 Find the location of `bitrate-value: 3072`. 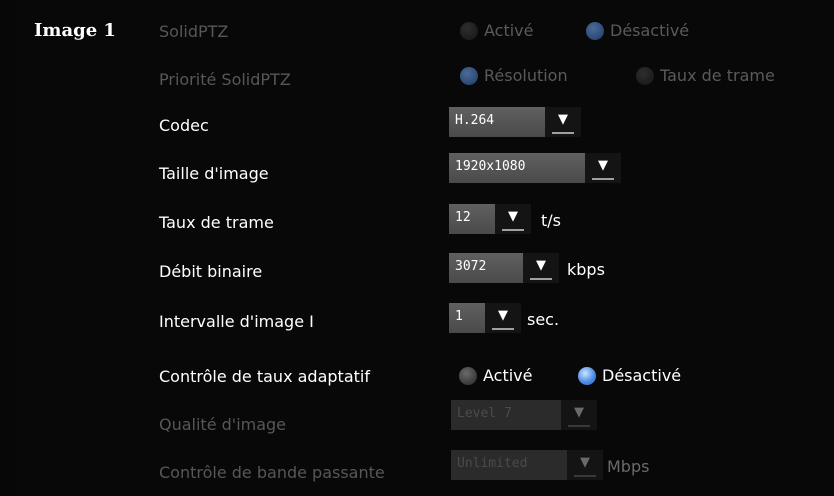

bitrate-value: 3072 is located at coordinates (486, 268).